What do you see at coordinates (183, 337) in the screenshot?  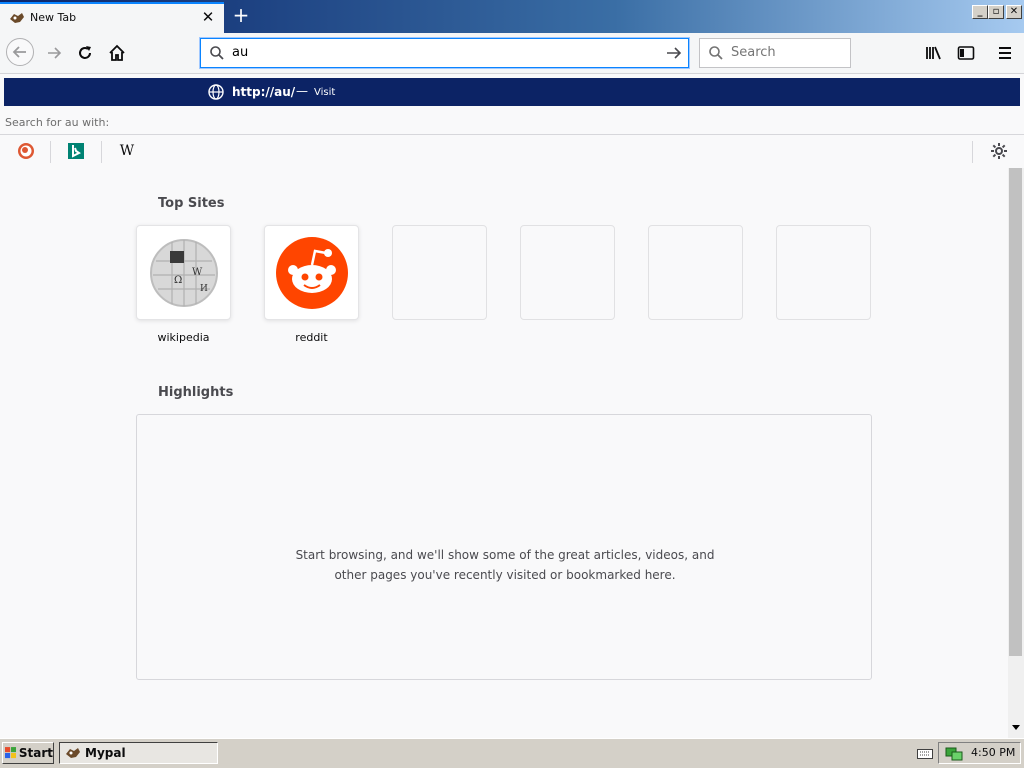 I see `top-site-label: wikipedia` at bounding box center [183, 337].